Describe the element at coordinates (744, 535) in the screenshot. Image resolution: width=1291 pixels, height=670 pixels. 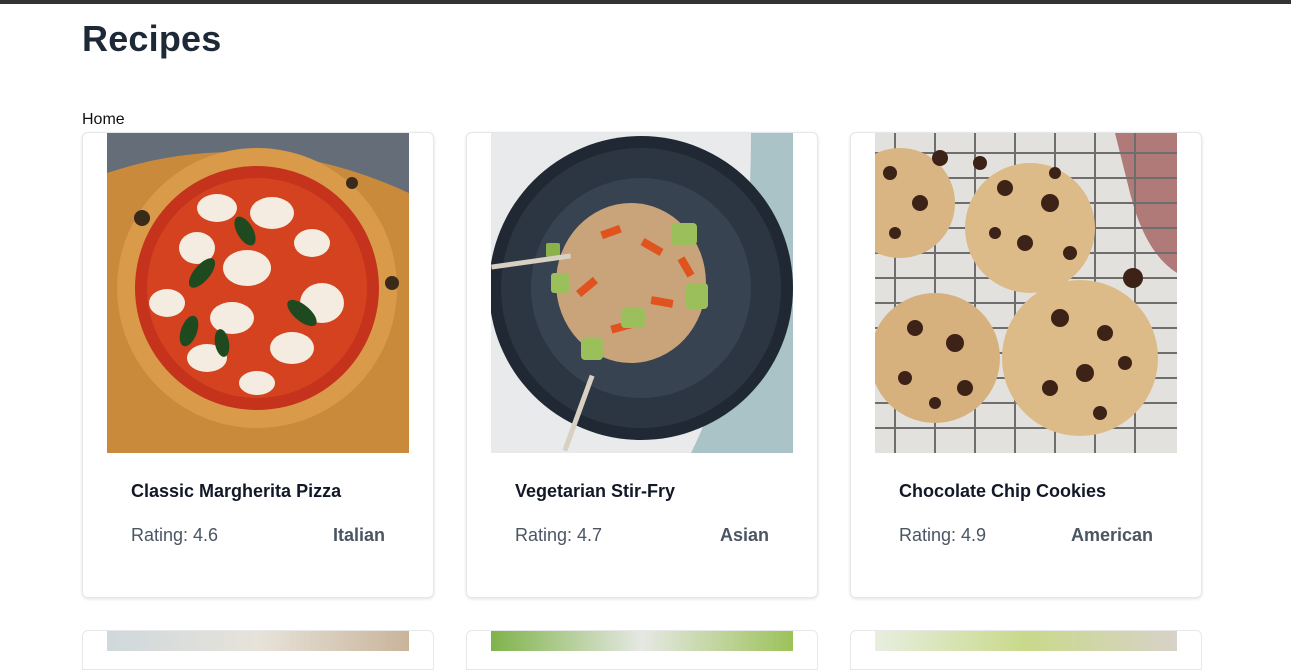
I see `recipe-cuisine: Asian` at that location.